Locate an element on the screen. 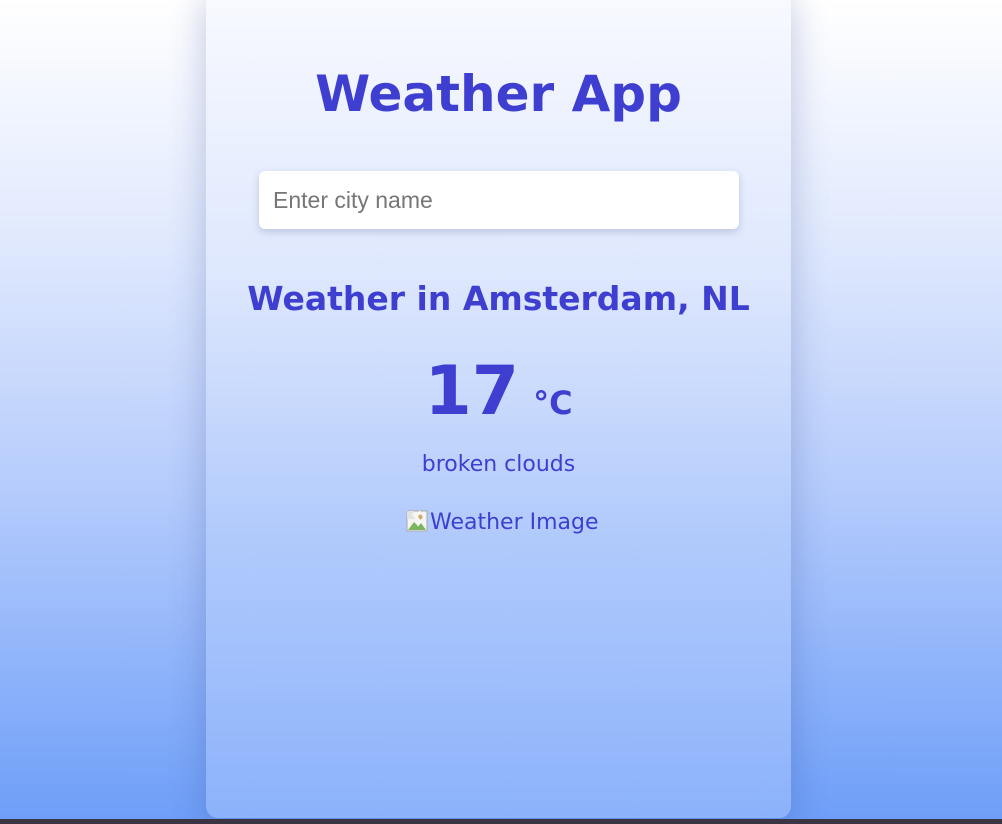 The height and width of the screenshot is (824, 1002). temperature-unit: °C is located at coordinates (553, 403).